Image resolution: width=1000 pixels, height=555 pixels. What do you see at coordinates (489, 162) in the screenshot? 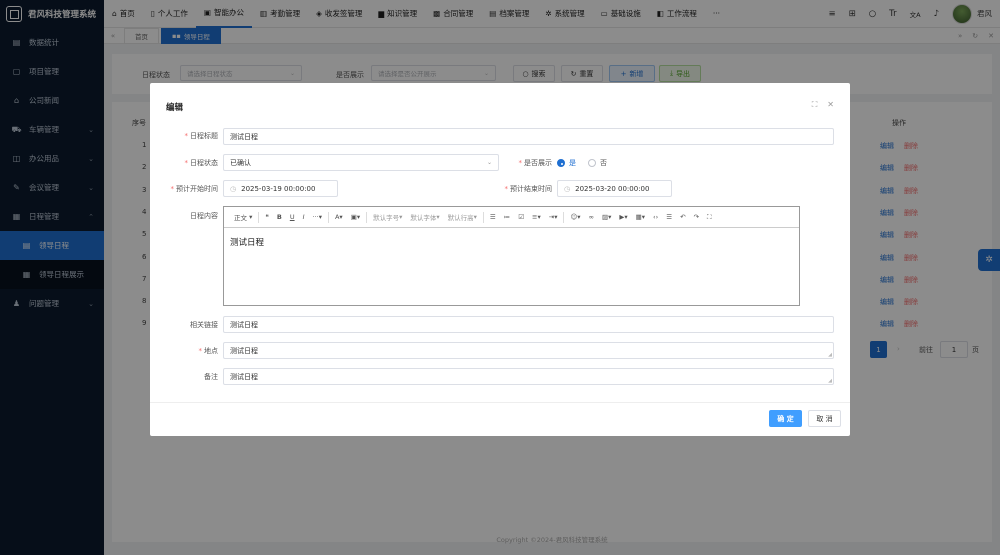
I see `chevron-down-icon: ⌄` at bounding box center [489, 162].